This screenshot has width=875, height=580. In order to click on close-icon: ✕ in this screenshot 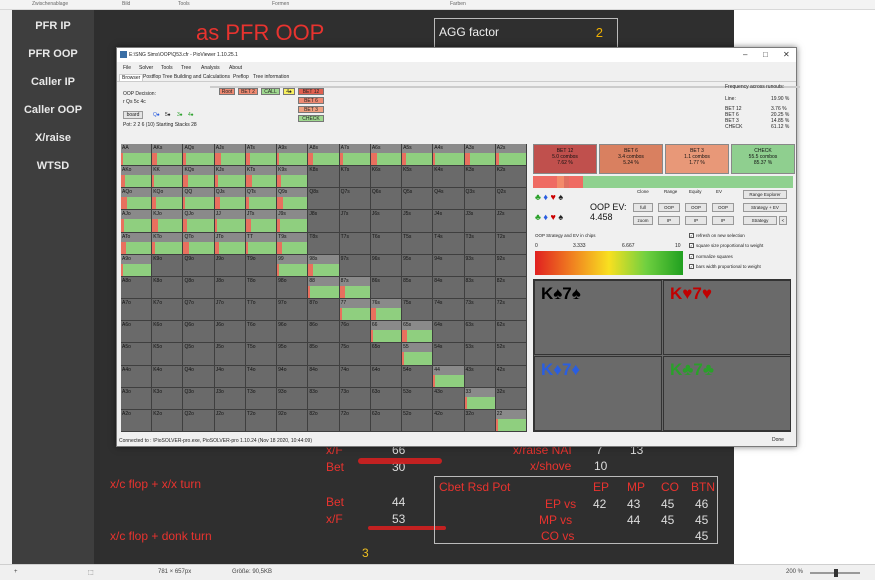, I will do `click(786, 54)`.